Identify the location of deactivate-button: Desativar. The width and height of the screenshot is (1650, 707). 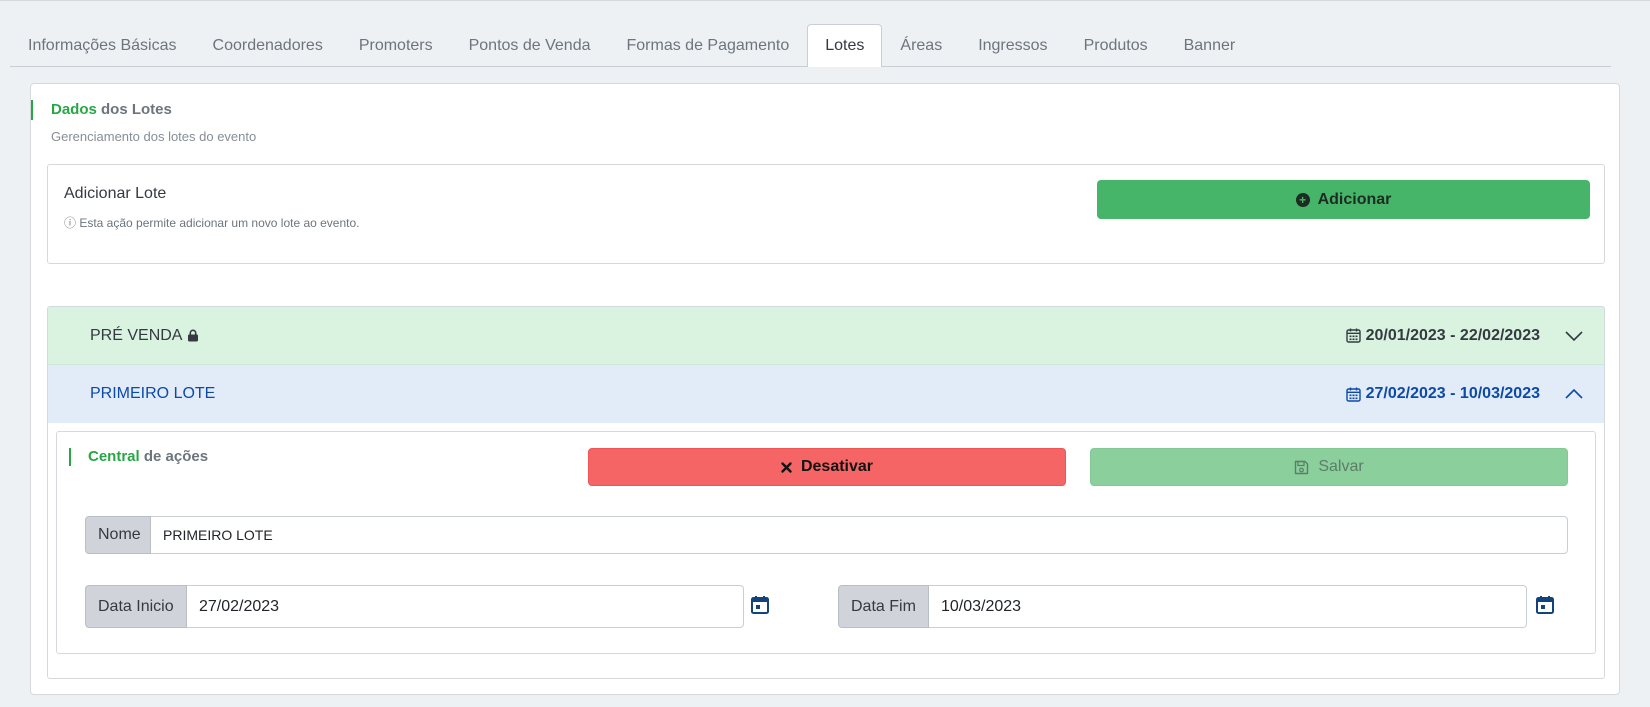
(827, 467).